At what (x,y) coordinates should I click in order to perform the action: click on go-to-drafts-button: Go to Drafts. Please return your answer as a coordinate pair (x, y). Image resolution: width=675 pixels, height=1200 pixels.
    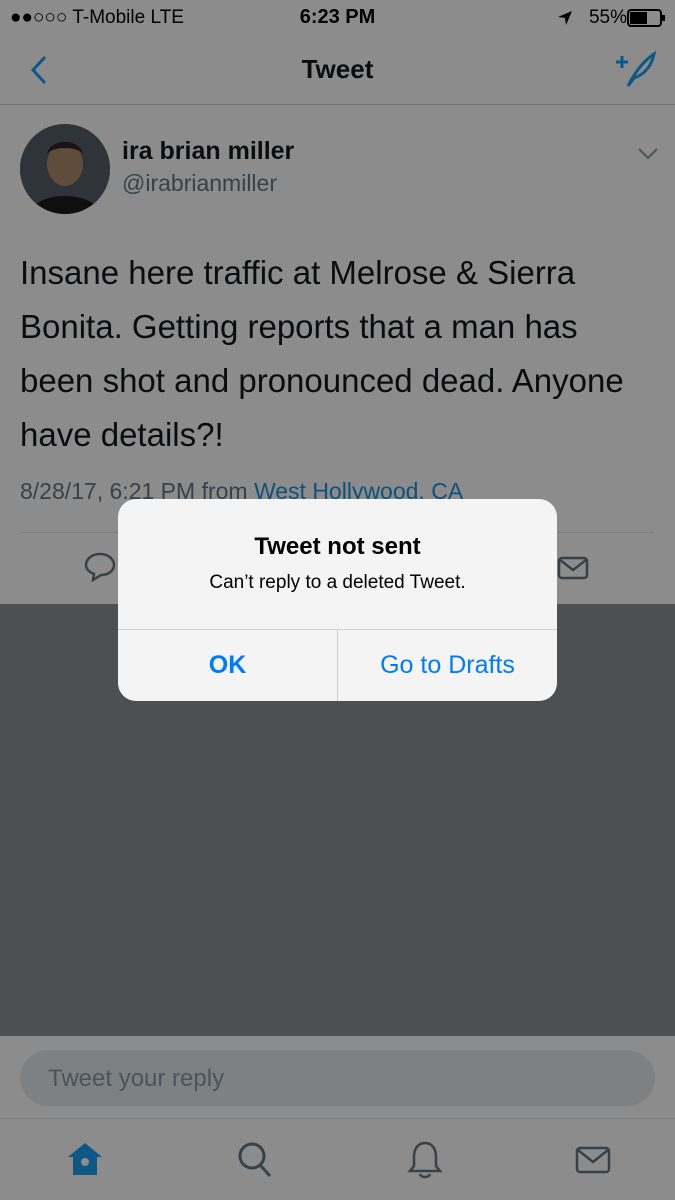
    Looking at the image, I should click on (447, 665).